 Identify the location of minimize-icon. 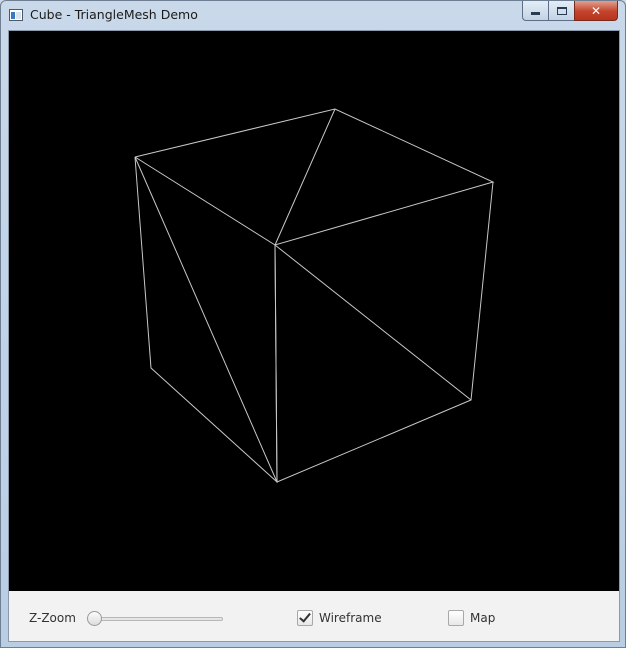
(535, 13).